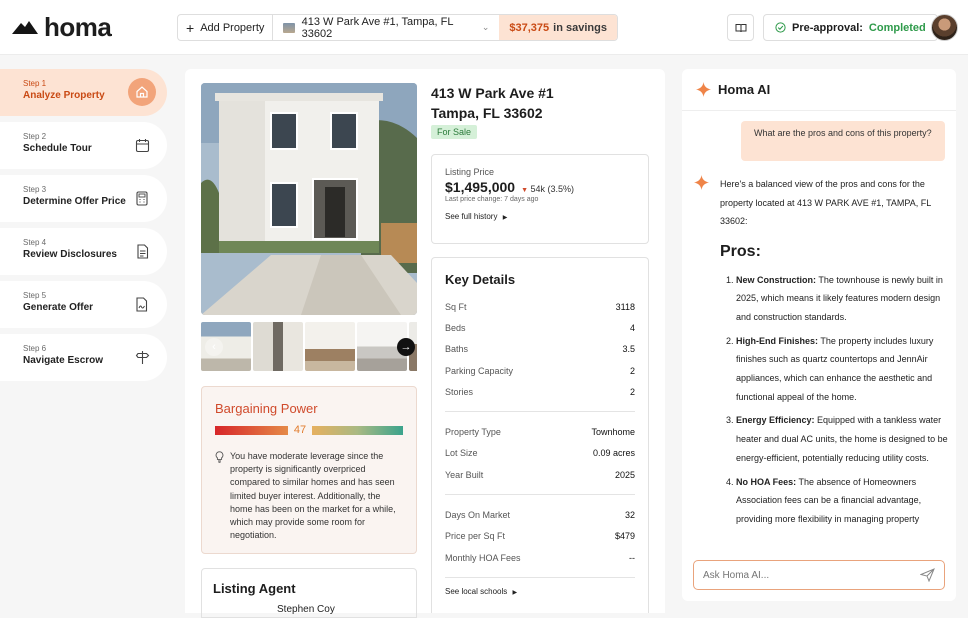 The height and width of the screenshot is (618, 968). What do you see at coordinates (492, 199) in the screenshot?
I see `last-price-change: Last price change: 7 days ago` at bounding box center [492, 199].